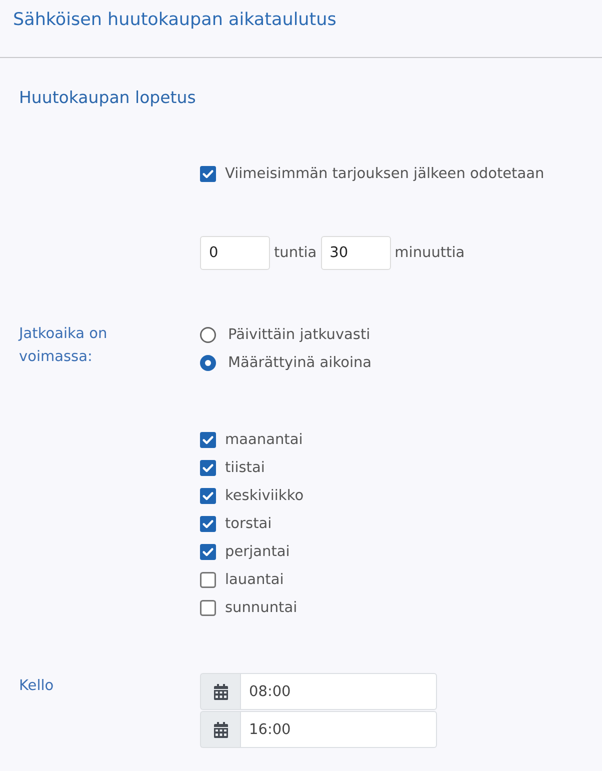 The width and height of the screenshot is (602, 771). I want to click on day-label: torstai, so click(248, 524).